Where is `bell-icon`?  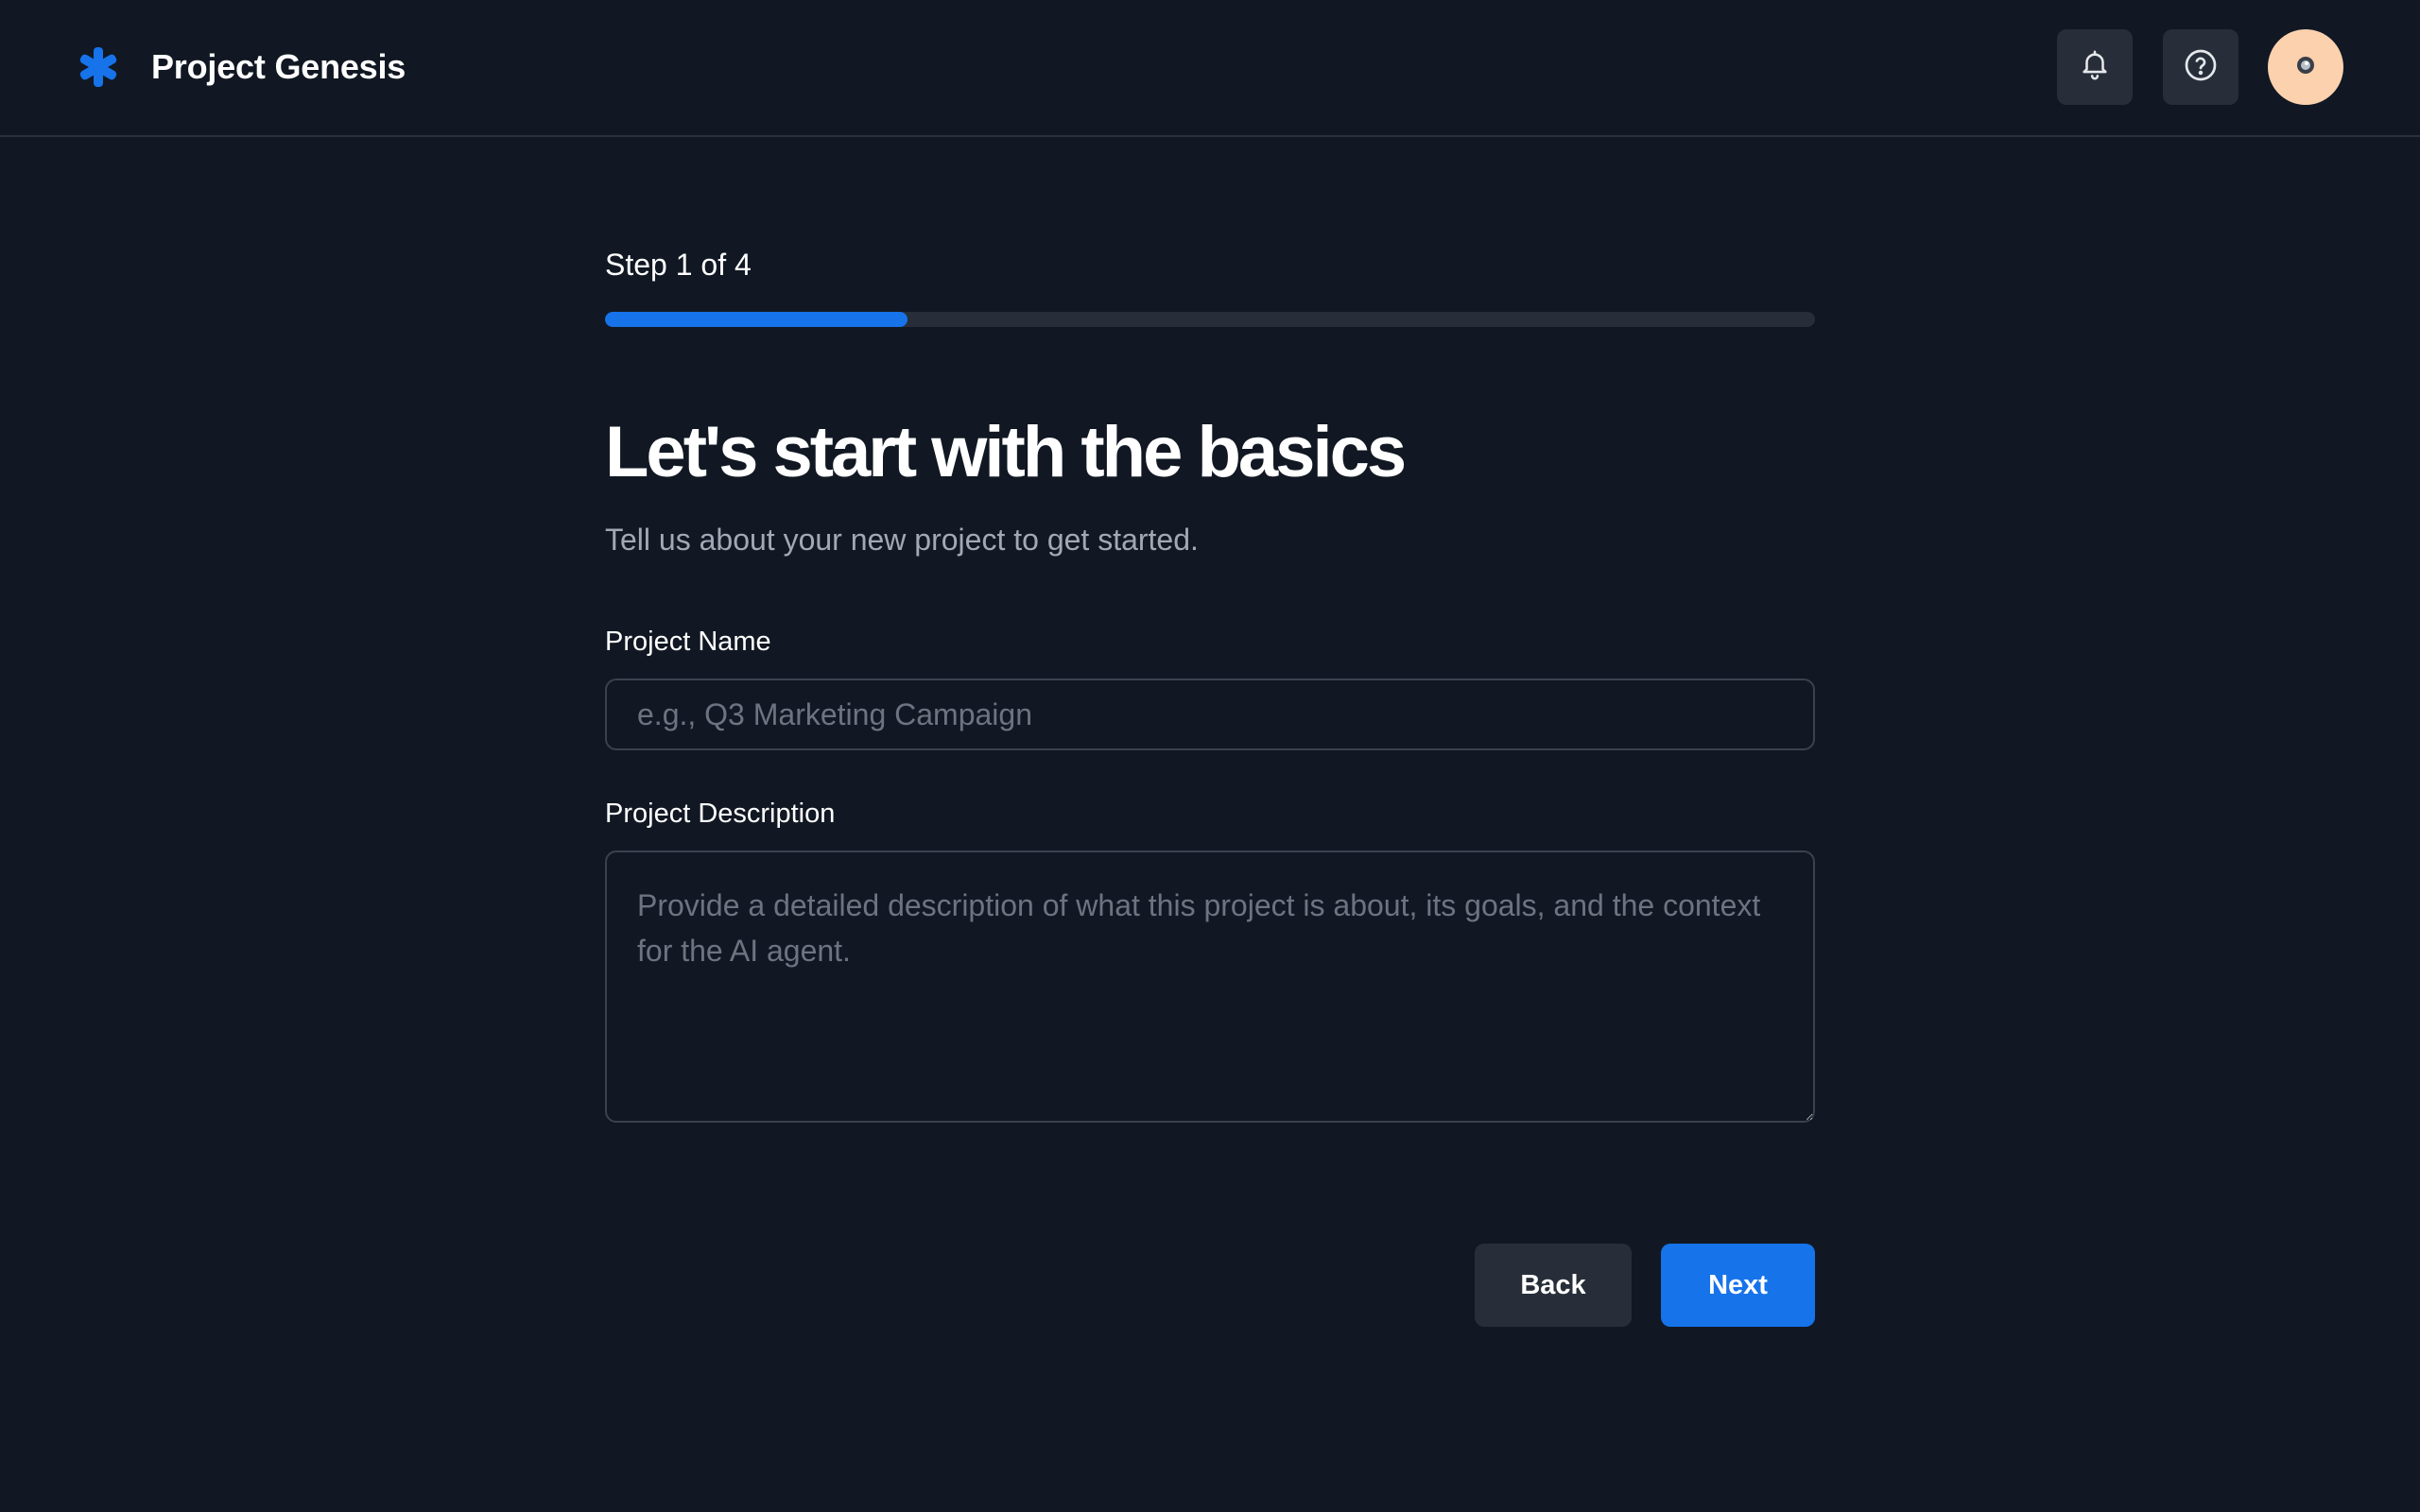
bell-icon is located at coordinates (2095, 67).